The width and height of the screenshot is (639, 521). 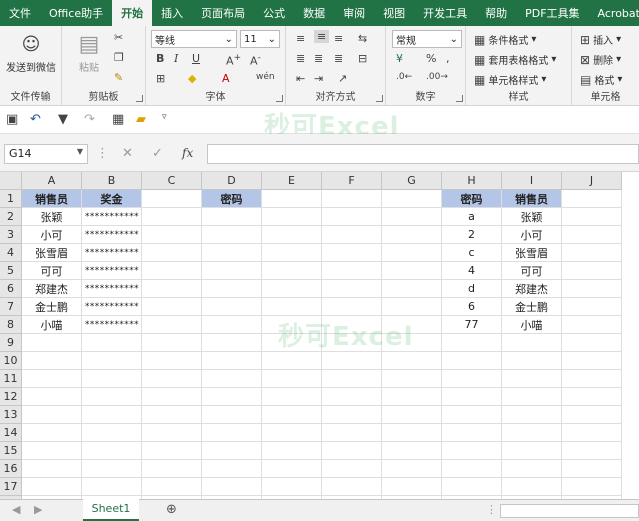 What do you see at coordinates (412, 253) in the screenshot?
I see `cell-g4` at bounding box center [412, 253].